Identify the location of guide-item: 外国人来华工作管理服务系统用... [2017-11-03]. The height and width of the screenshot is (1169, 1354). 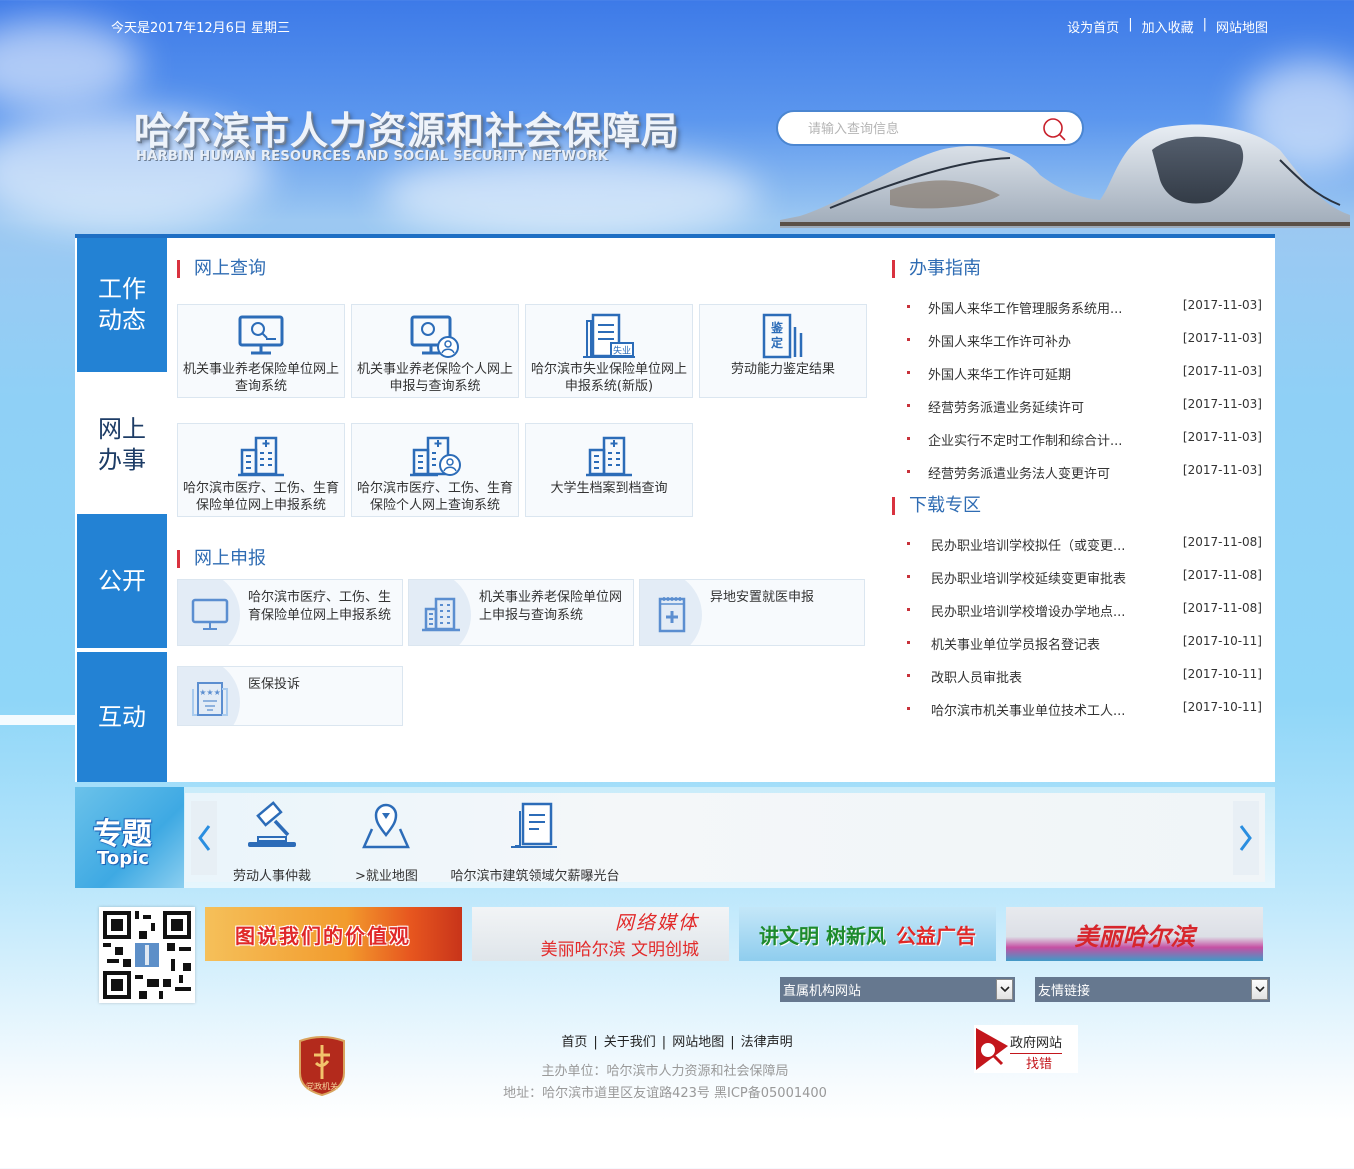
(1084, 314).